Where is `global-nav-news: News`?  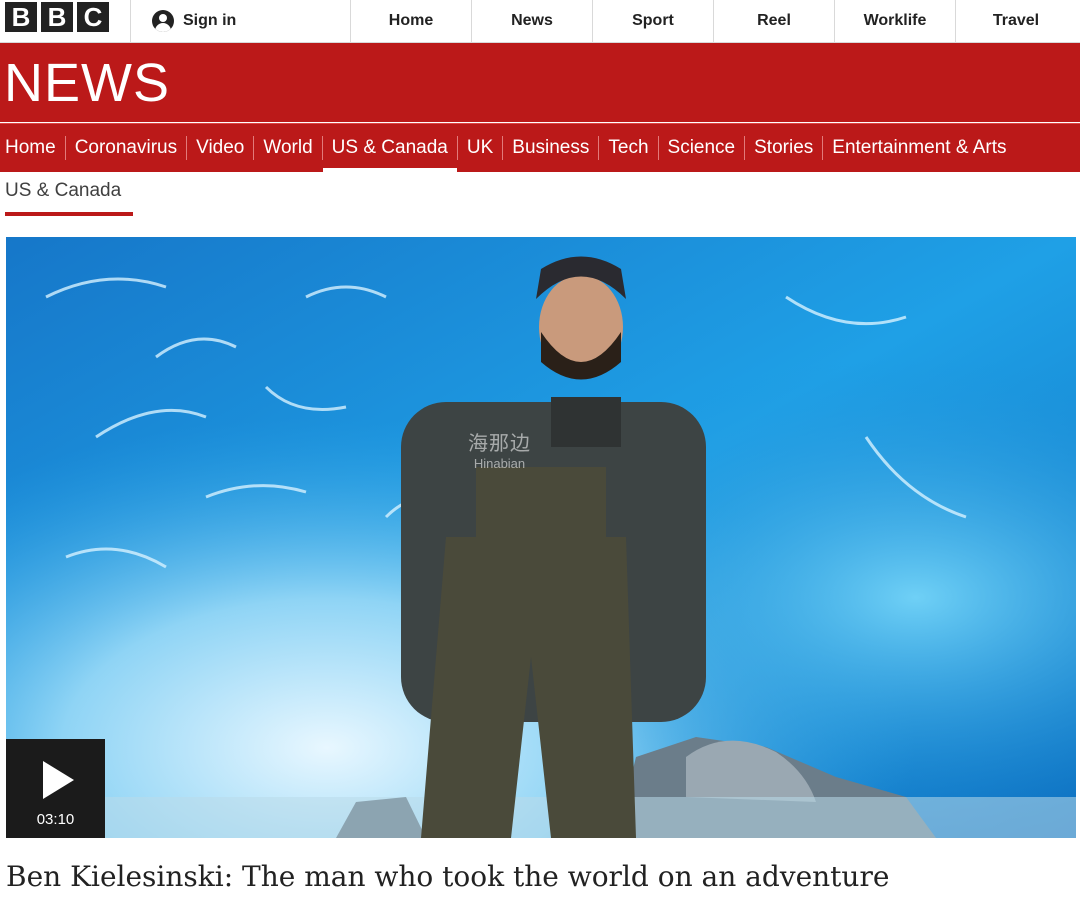
global-nav-news: News is located at coordinates (531, 21).